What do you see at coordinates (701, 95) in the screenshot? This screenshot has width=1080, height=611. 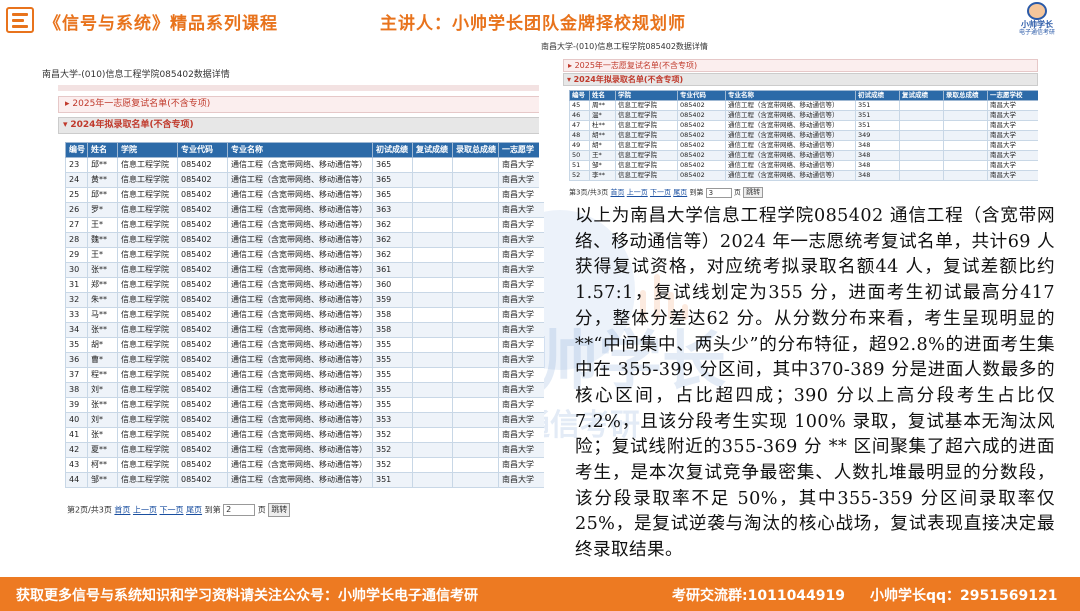 I see `column-header: 专业代码` at bounding box center [701, 95].